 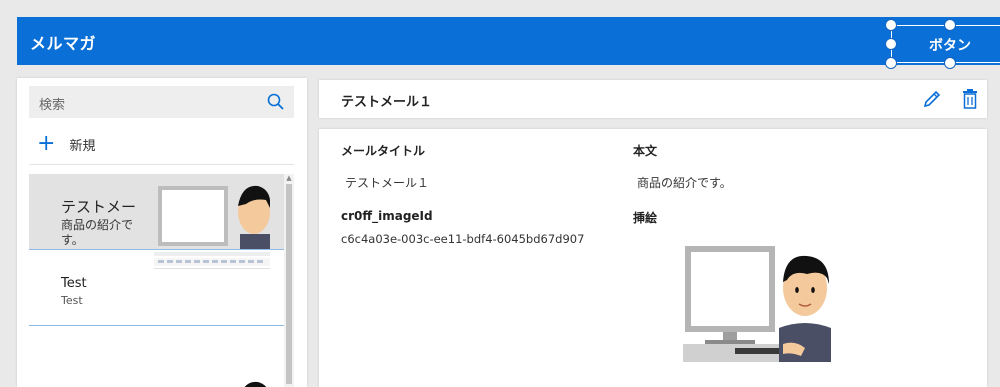 What do you see at coordinates (289, 284) in the screenshot?
I see `scrollbar-thumb` at bounding box center [289, 284].